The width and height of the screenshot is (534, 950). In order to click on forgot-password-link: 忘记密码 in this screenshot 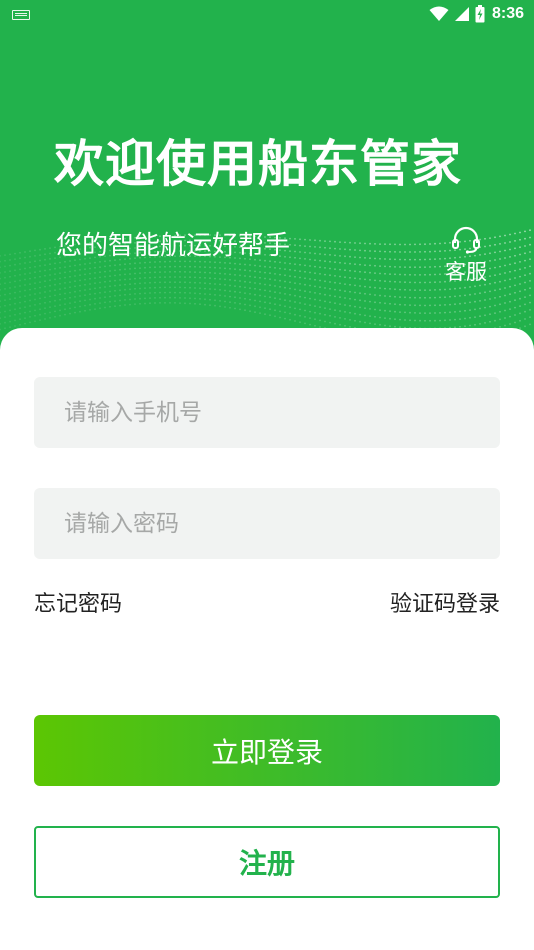, I will do `click(78, 605)`.